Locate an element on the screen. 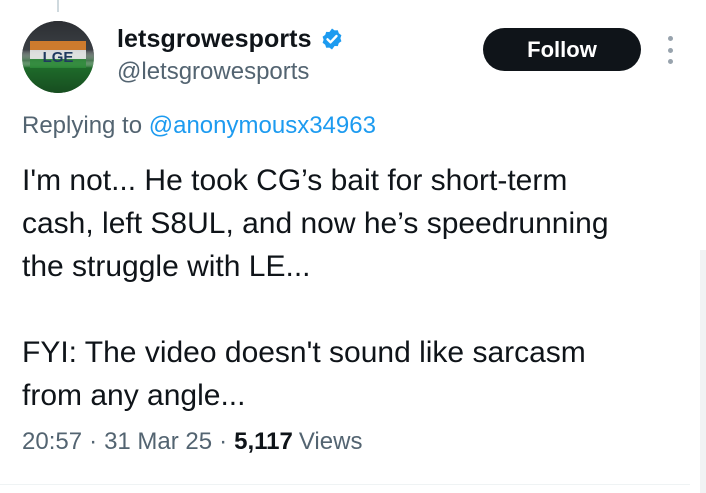 This screenshot has height=493, width=706. name-row: letsgrowesports is located at coordinates (230, 39).